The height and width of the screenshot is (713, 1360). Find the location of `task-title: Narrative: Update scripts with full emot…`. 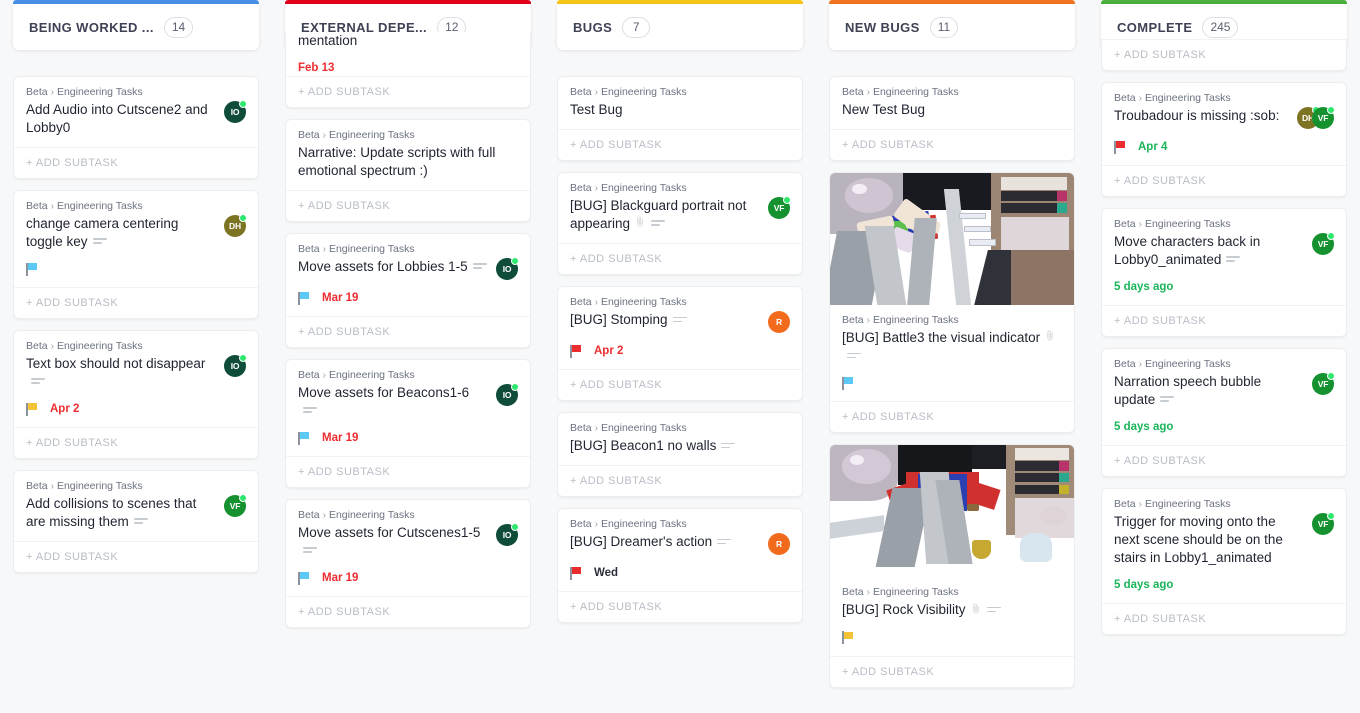

task-title: Narrative: Update scripts with full emot… is located at coordinates (408, 162).